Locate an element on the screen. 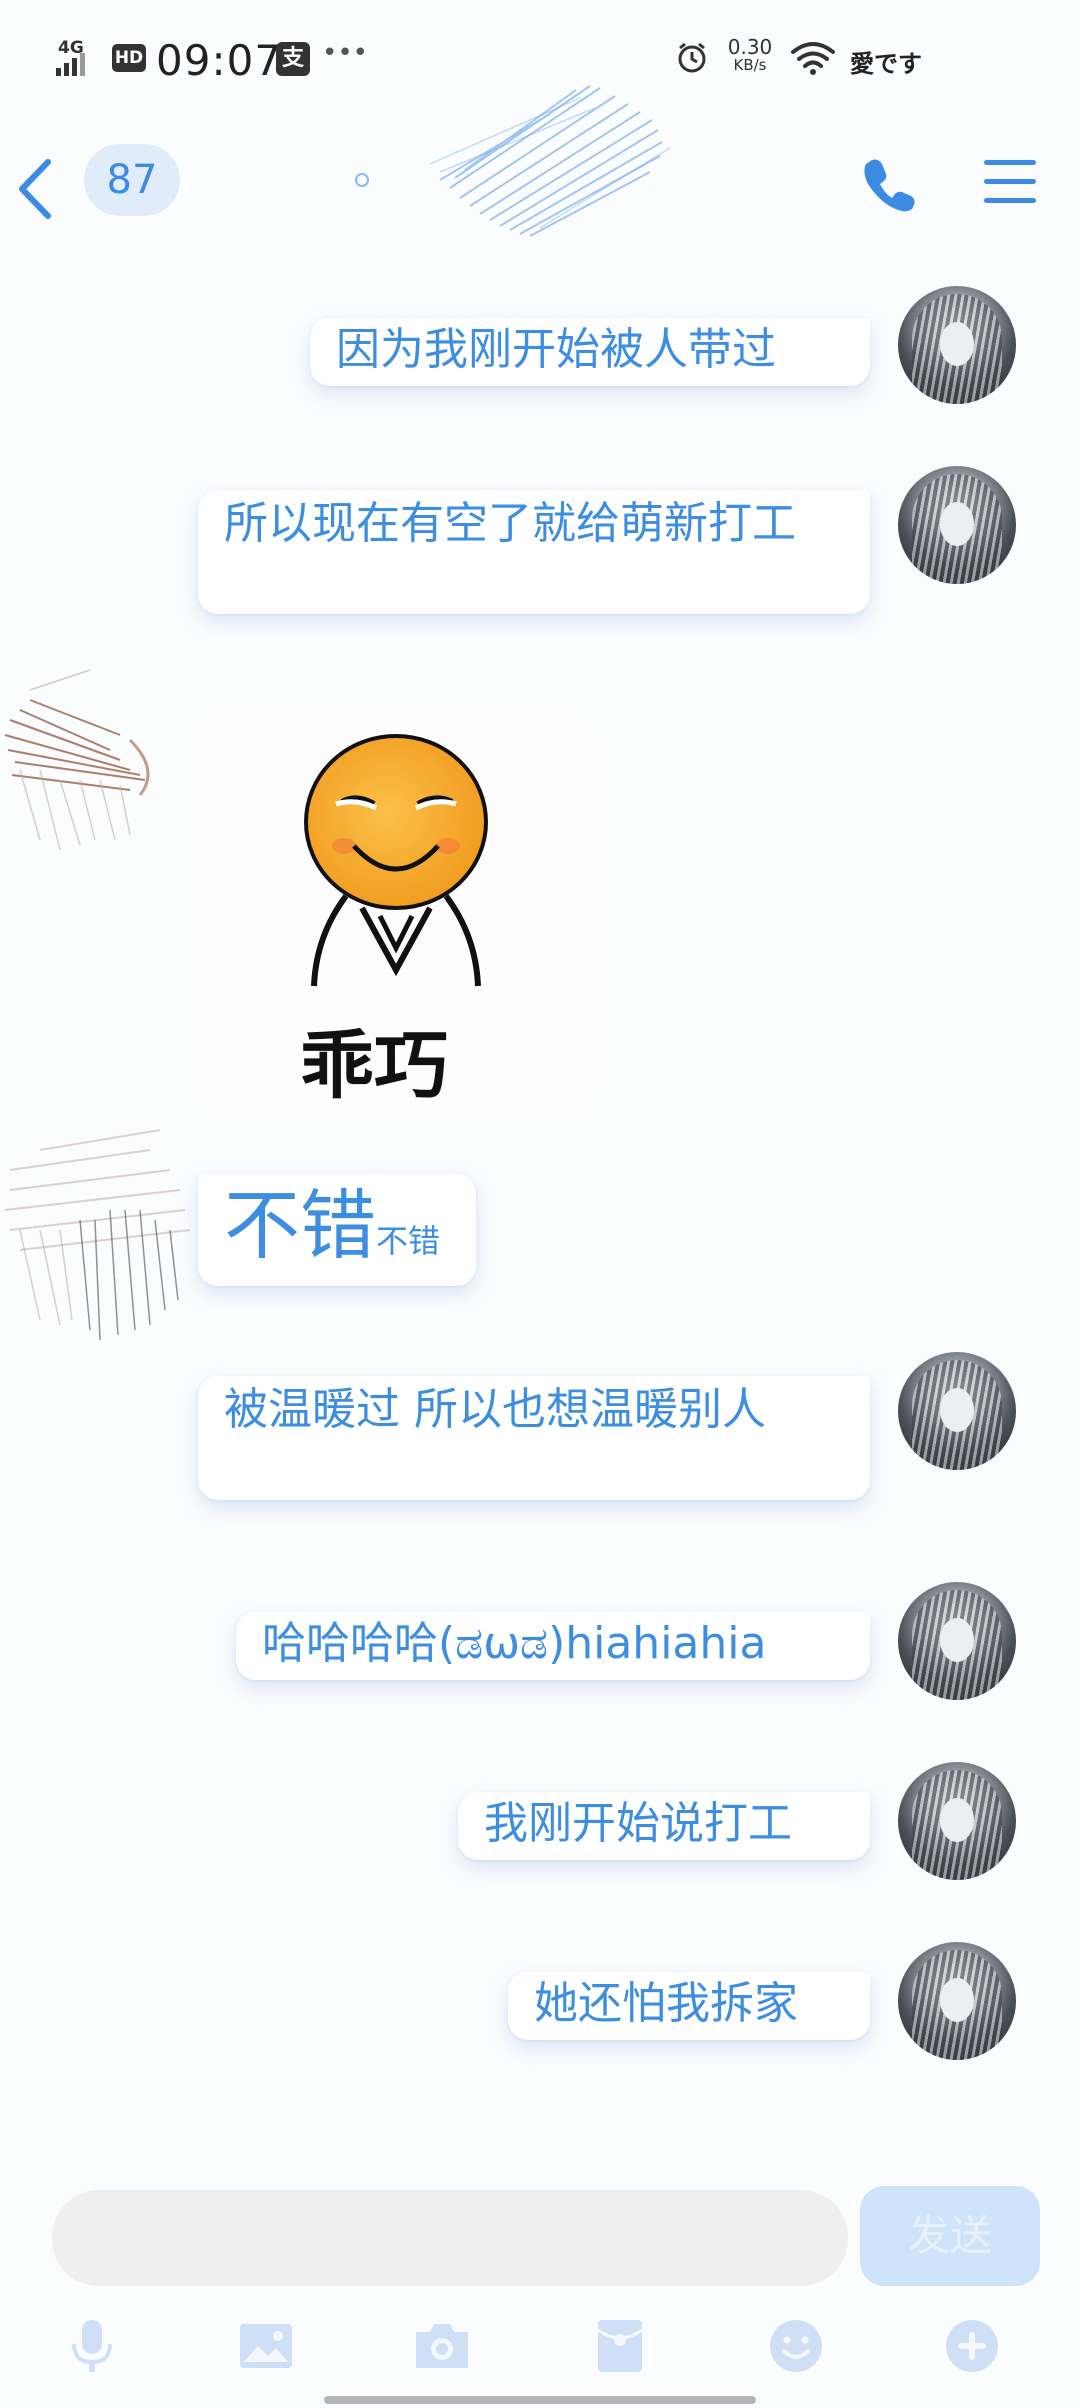 Image resolution: width=1080 pixels, height=2408 pixels. more-notifications-icon: ••• is located at coordinates (345, 53).